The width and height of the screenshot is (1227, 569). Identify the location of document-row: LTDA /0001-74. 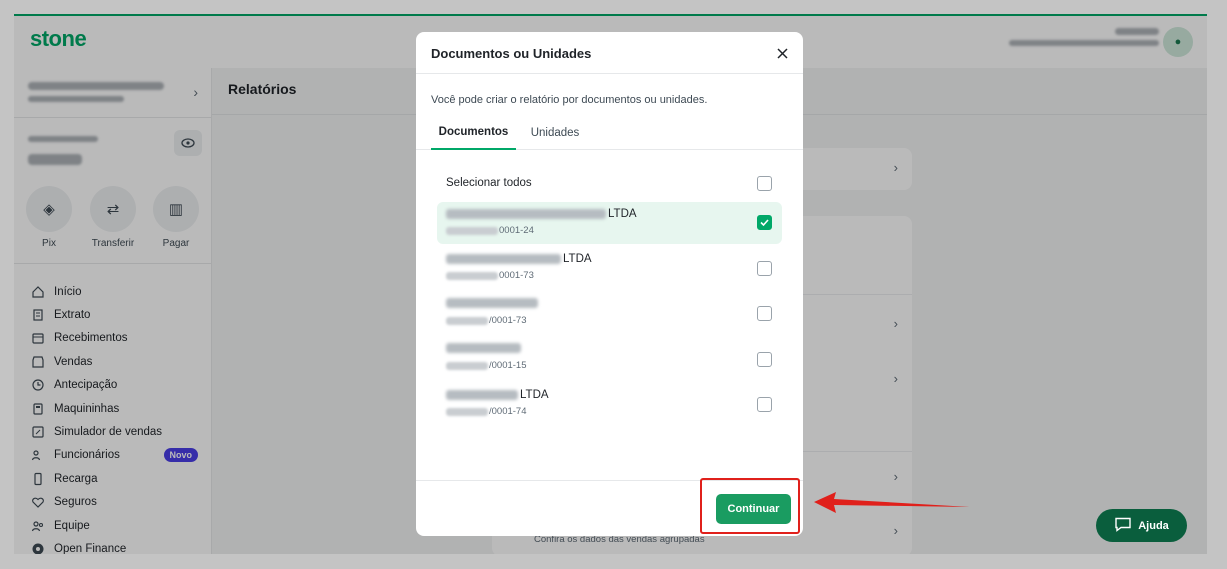
(609, 404).